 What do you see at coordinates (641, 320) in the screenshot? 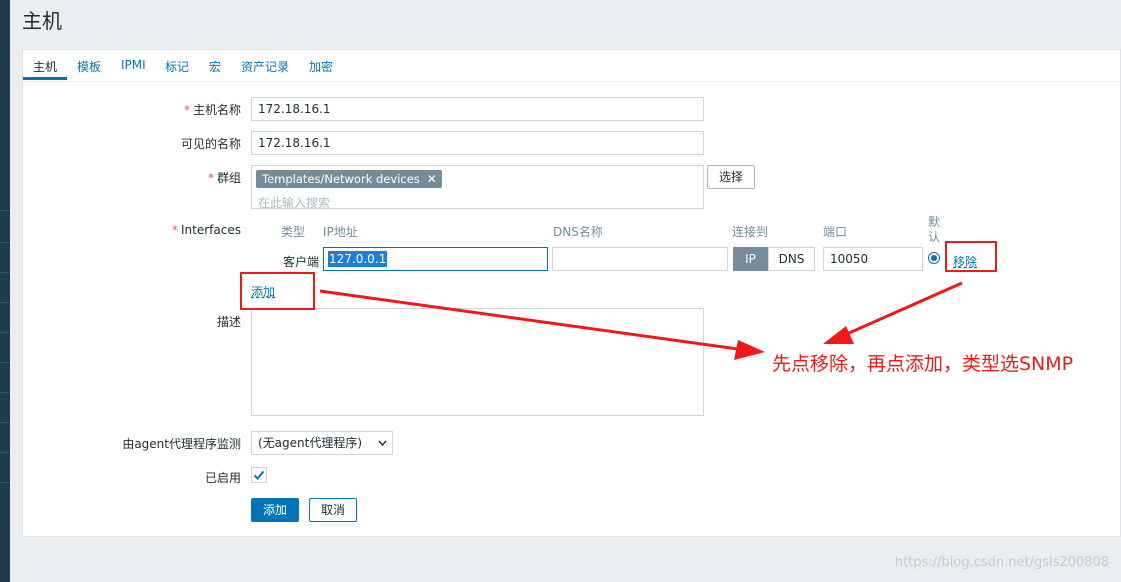
I see `annotation-arrows` at bounding box center [641, 320].